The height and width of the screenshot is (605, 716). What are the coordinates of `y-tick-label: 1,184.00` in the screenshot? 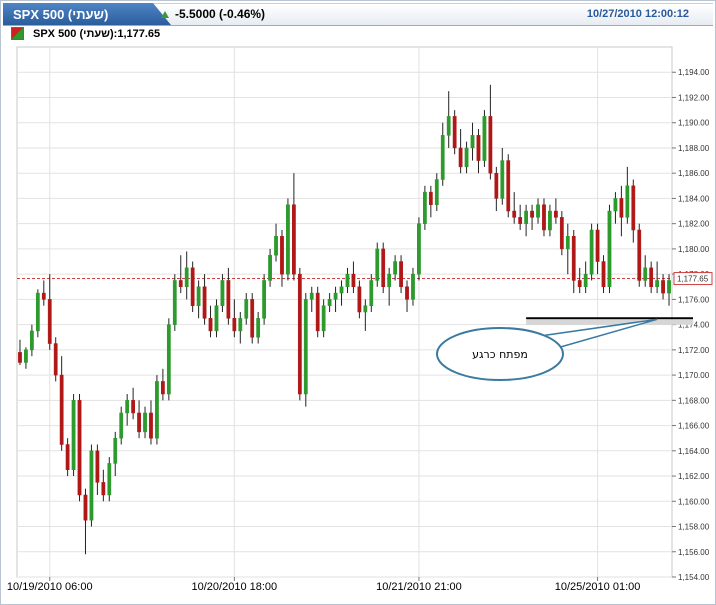 It's located at (694, 198).